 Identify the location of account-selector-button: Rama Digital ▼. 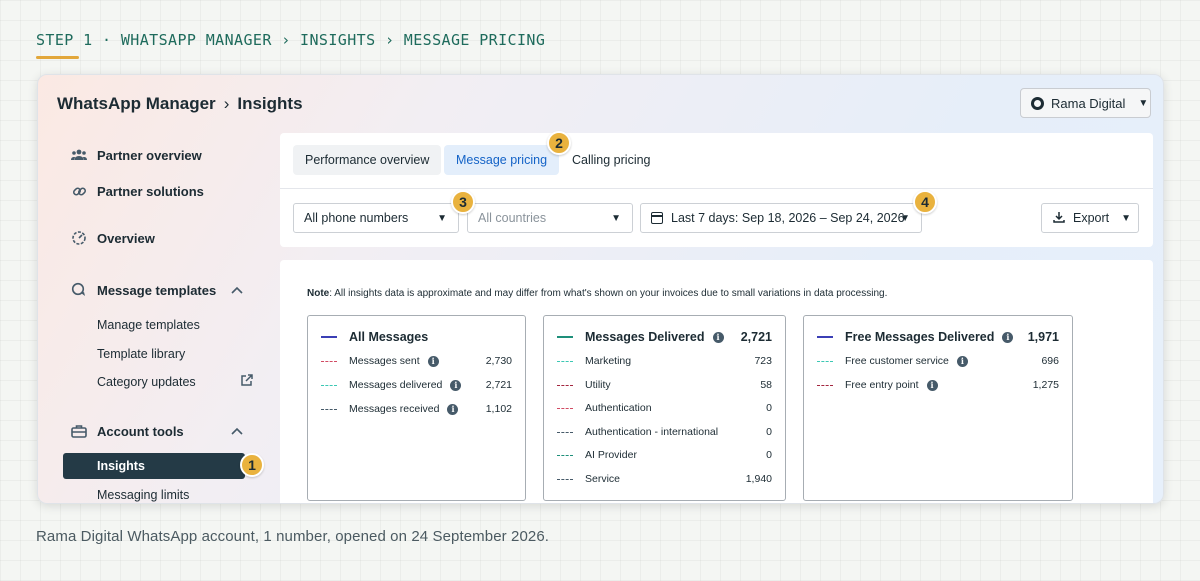
(1085, 103).